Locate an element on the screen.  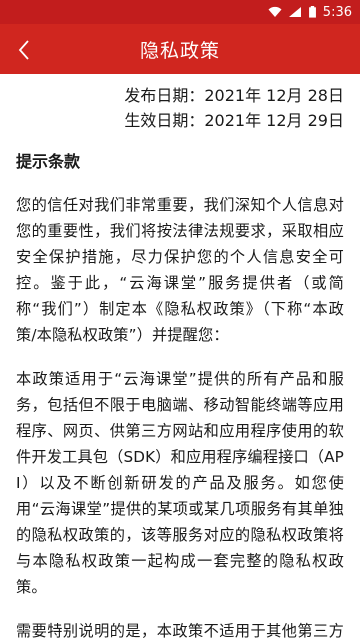
page-title: 隐私政策 is located at coordinates (179, 50).